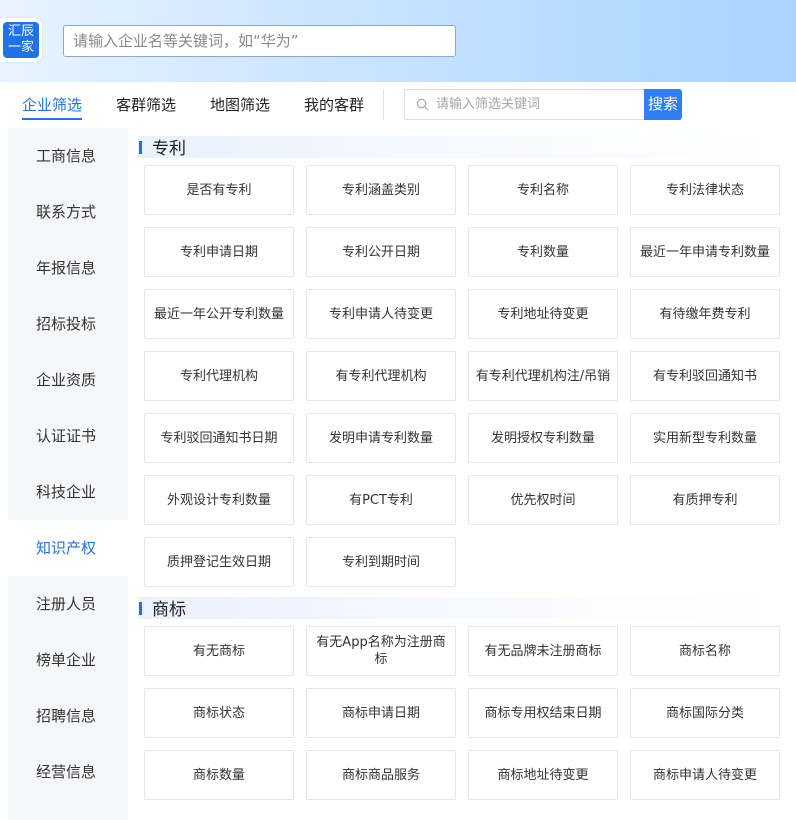 The width and height of the screenshot is (796, 820). What do you see at coordinates (219, 500) in the screenshot?
I see `filter-option: 外观设计专利数量` at bounding box center [219, 500].